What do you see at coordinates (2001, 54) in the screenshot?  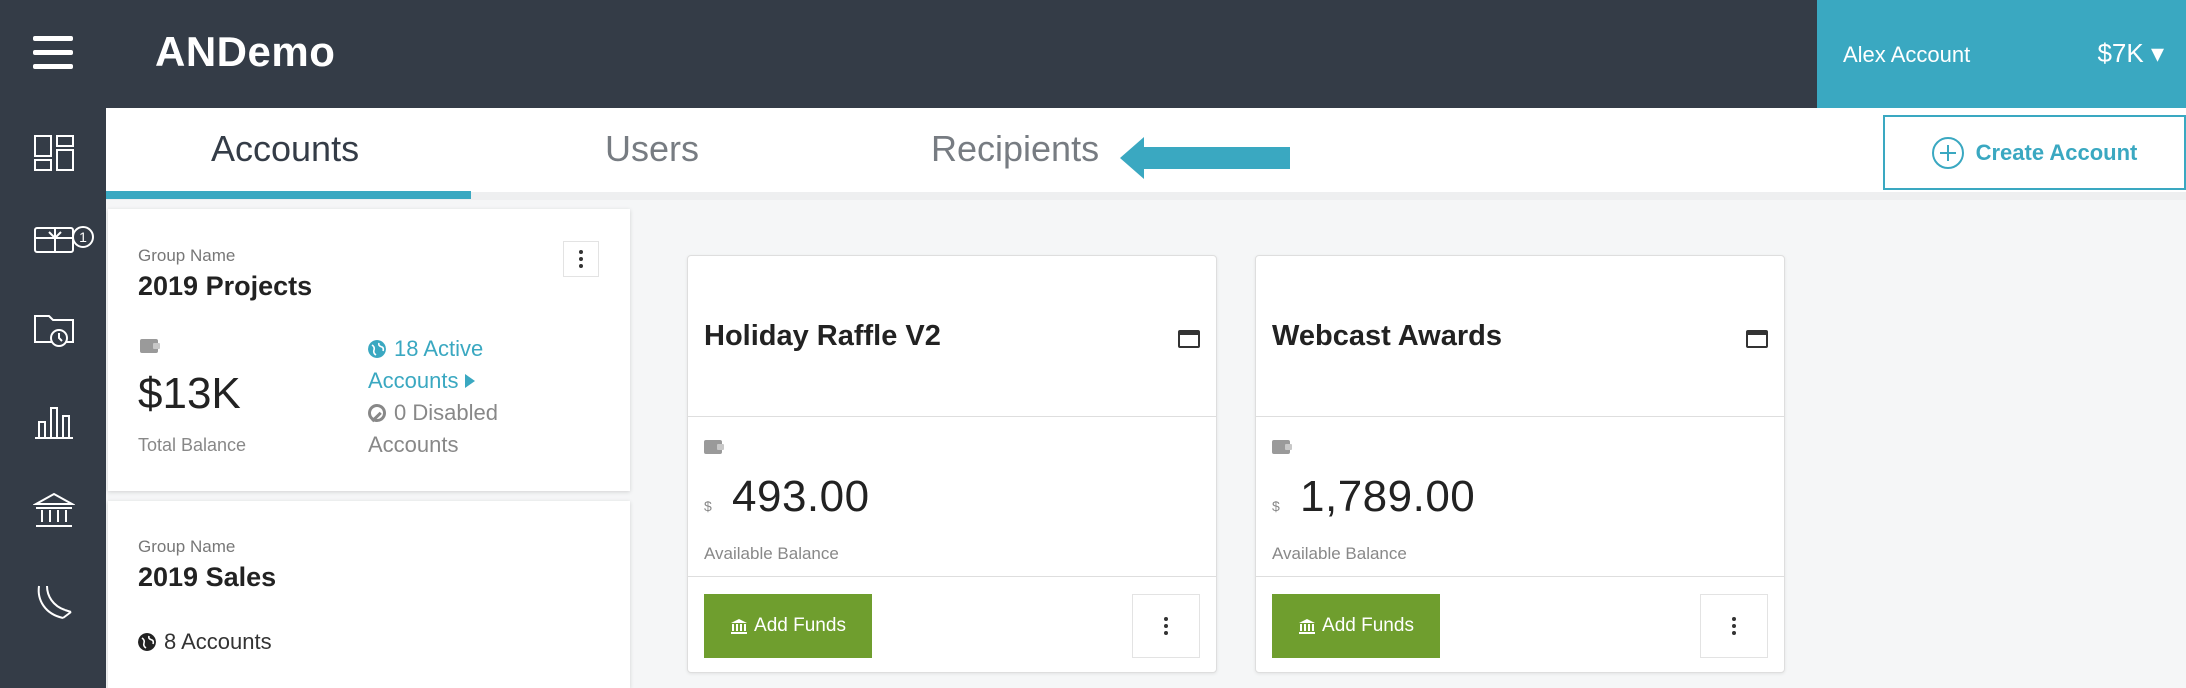 I see `account-menu: Alex Account $7K ▾` at bounding box center [2001, 54].